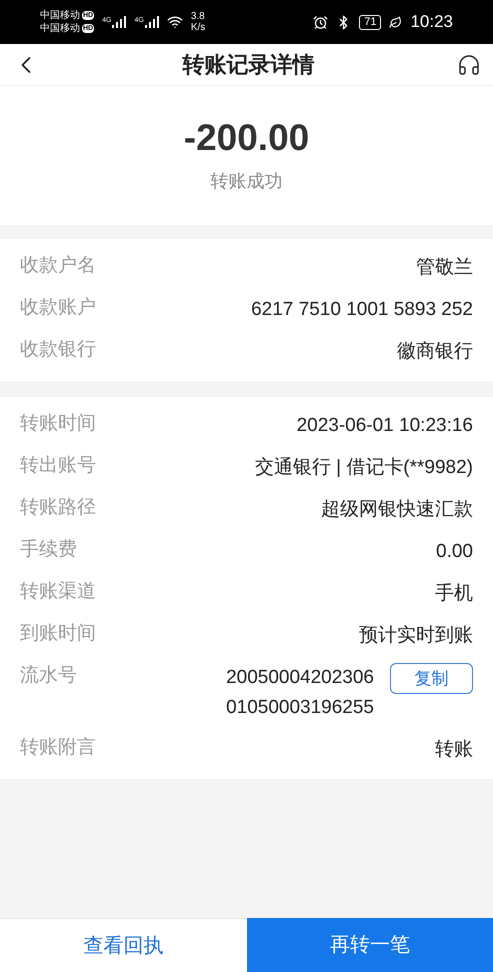 The width and height of the screenshot is (493, 972). I want to click on row-value: 管敬兰, so click(444, 268).